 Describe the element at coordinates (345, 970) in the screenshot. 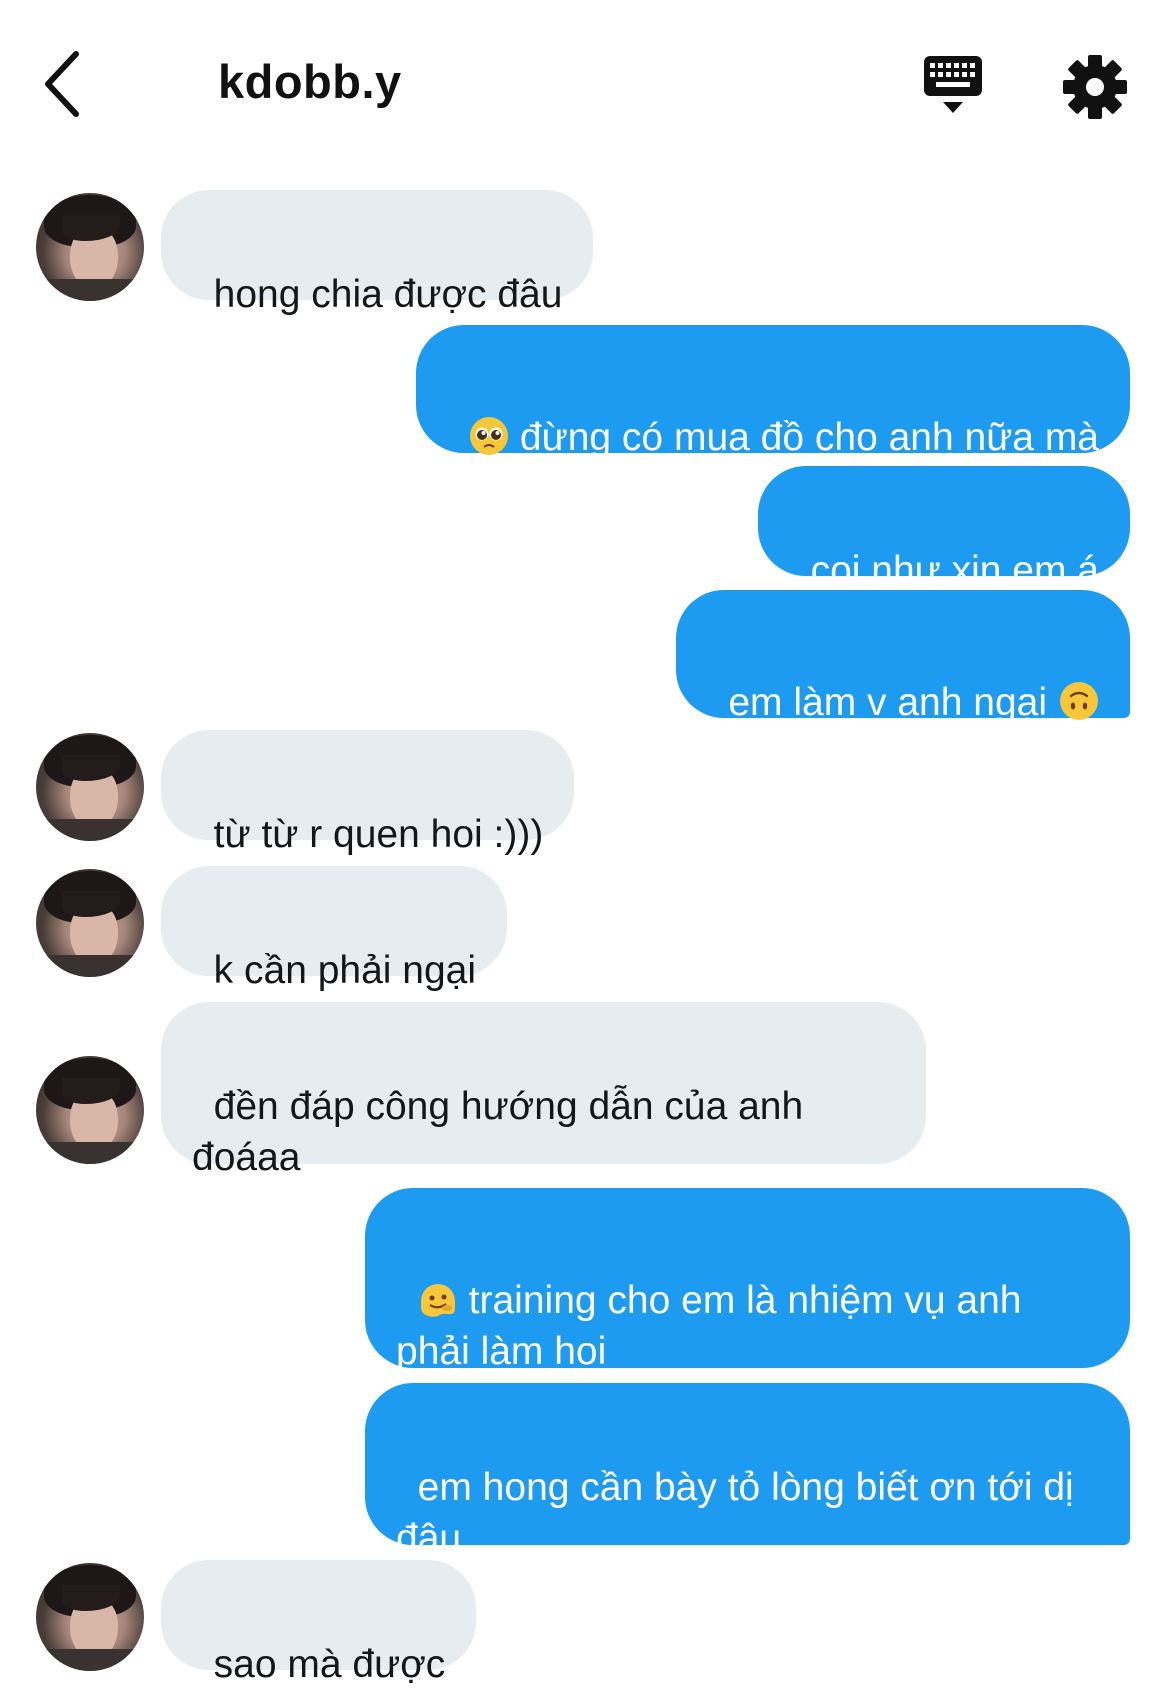

I see `message-text: k cần phải ngại` at that location.